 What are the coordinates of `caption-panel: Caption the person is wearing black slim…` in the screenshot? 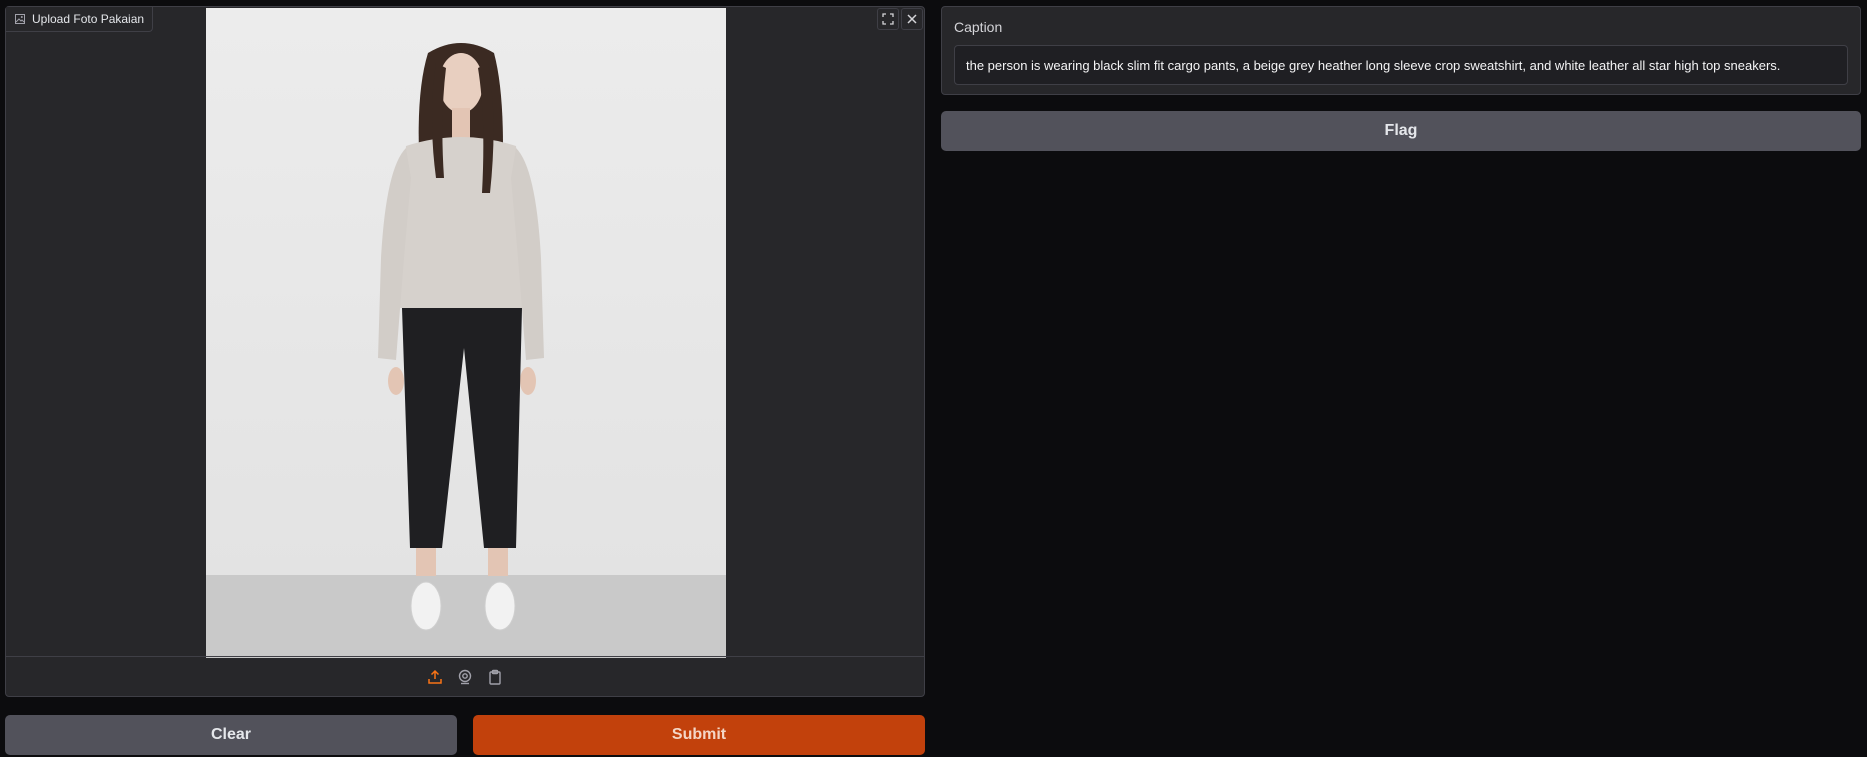 It's located at (1401, 50).